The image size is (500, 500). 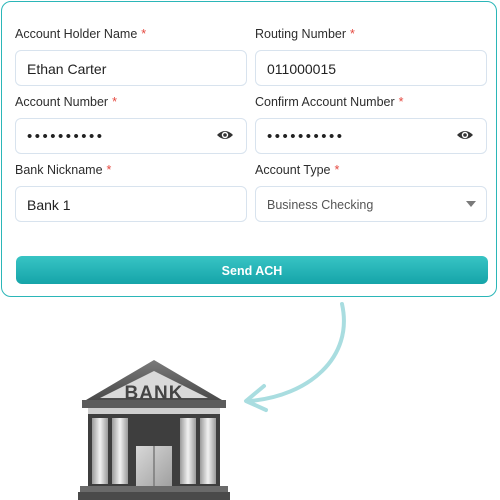 I want to click on bank-nickname-label: Bank Nickname *, so click(x=63, y=170).